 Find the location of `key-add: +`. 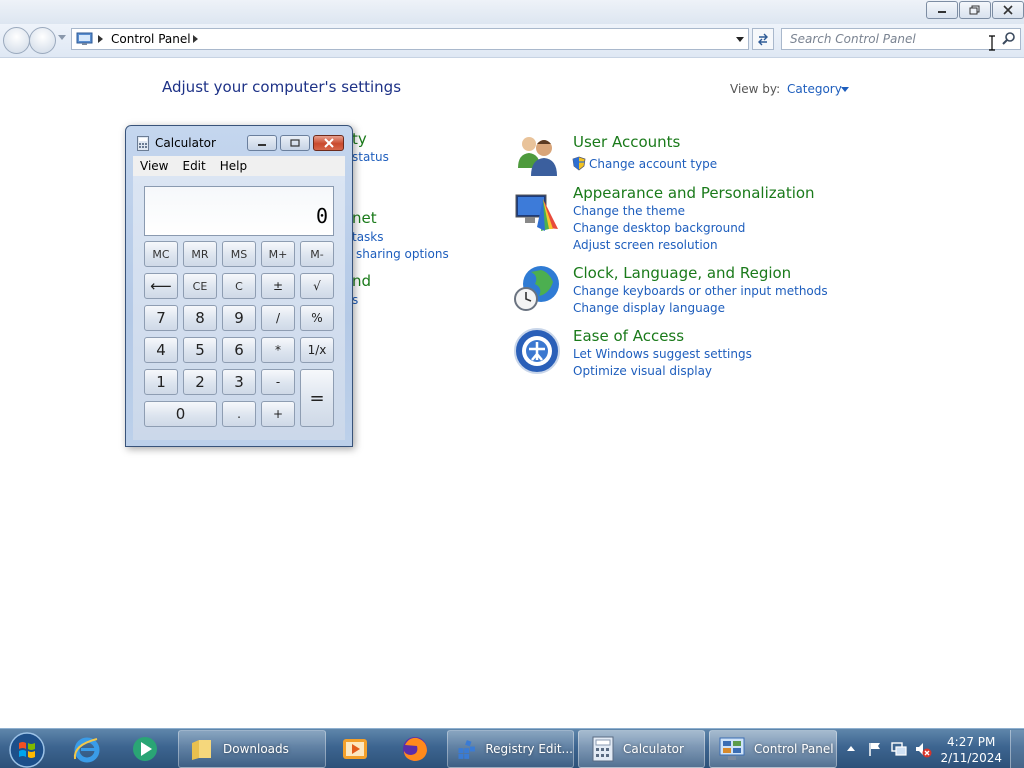

key-add: + is located at coordinates (278, 414).